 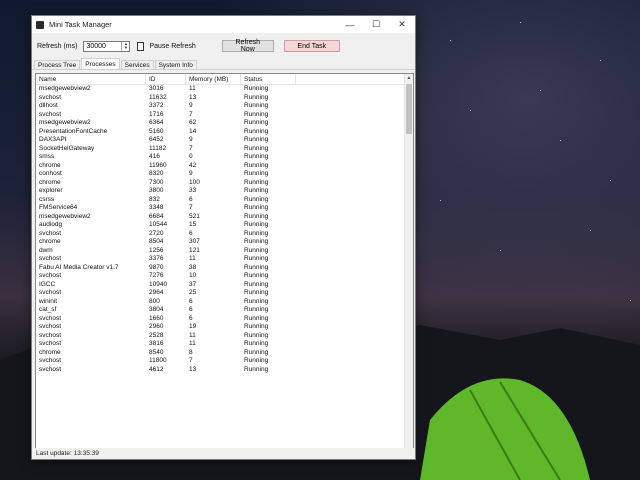 I want to click on process-memory: 15, so click(x=193, y=224).